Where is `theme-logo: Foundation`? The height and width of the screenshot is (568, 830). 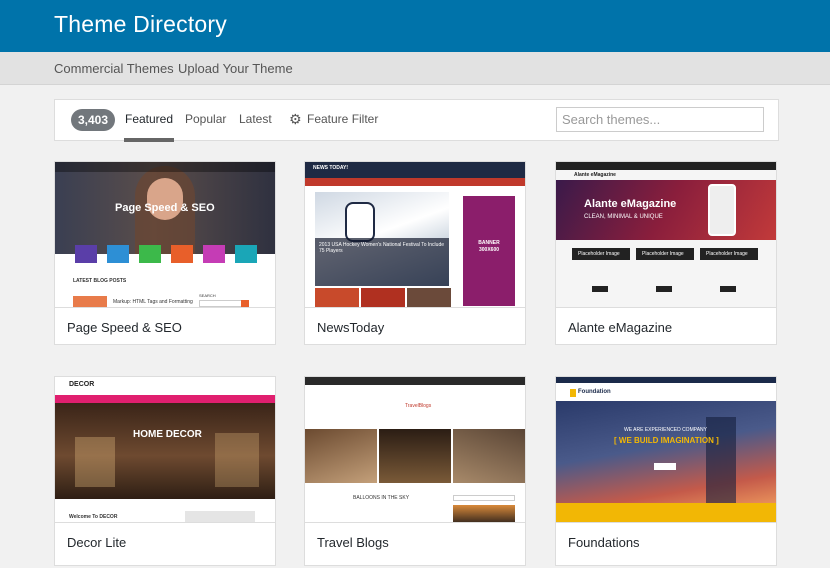 theme-logo: Foundation is located at coordinates (594, 392).